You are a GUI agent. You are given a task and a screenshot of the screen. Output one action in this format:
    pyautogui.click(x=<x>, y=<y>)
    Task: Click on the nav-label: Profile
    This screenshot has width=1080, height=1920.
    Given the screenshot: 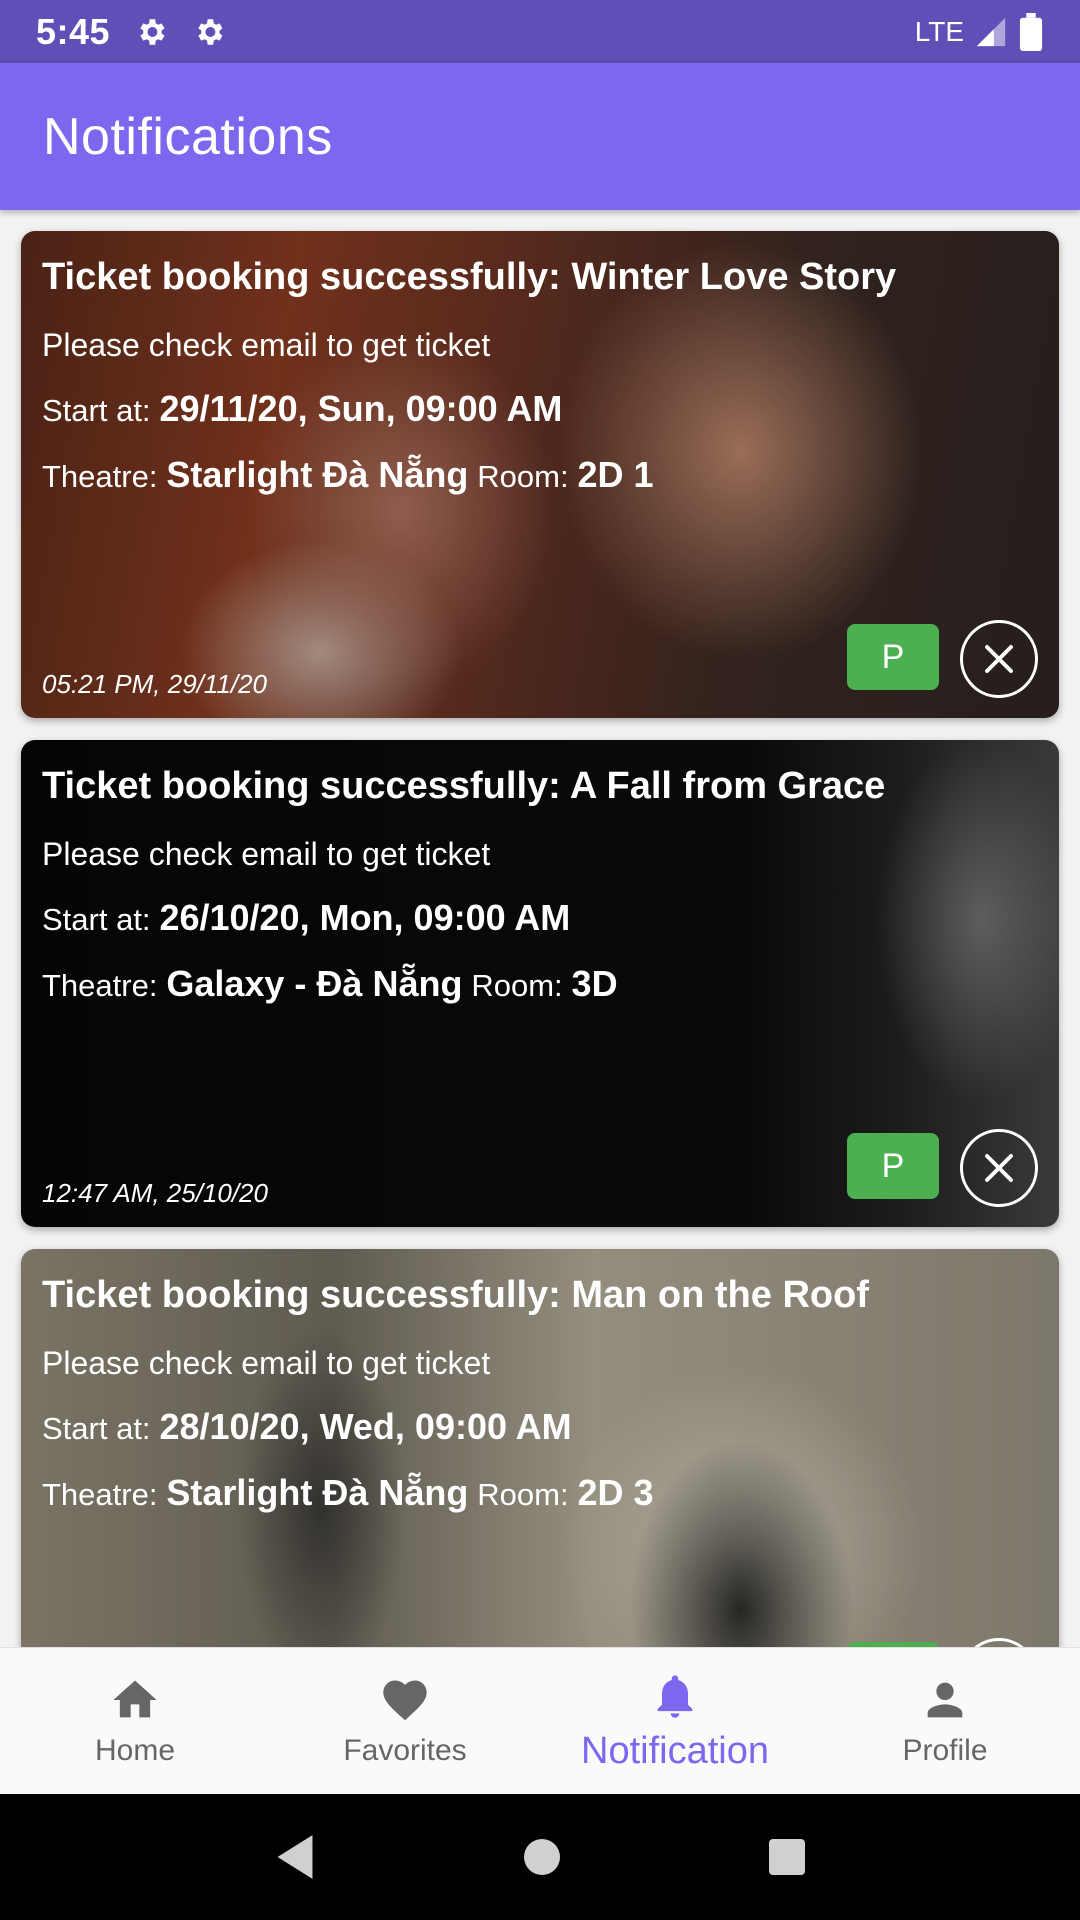 What is the action you would take?
    pyautogui.click(x=945, y=1750)
    